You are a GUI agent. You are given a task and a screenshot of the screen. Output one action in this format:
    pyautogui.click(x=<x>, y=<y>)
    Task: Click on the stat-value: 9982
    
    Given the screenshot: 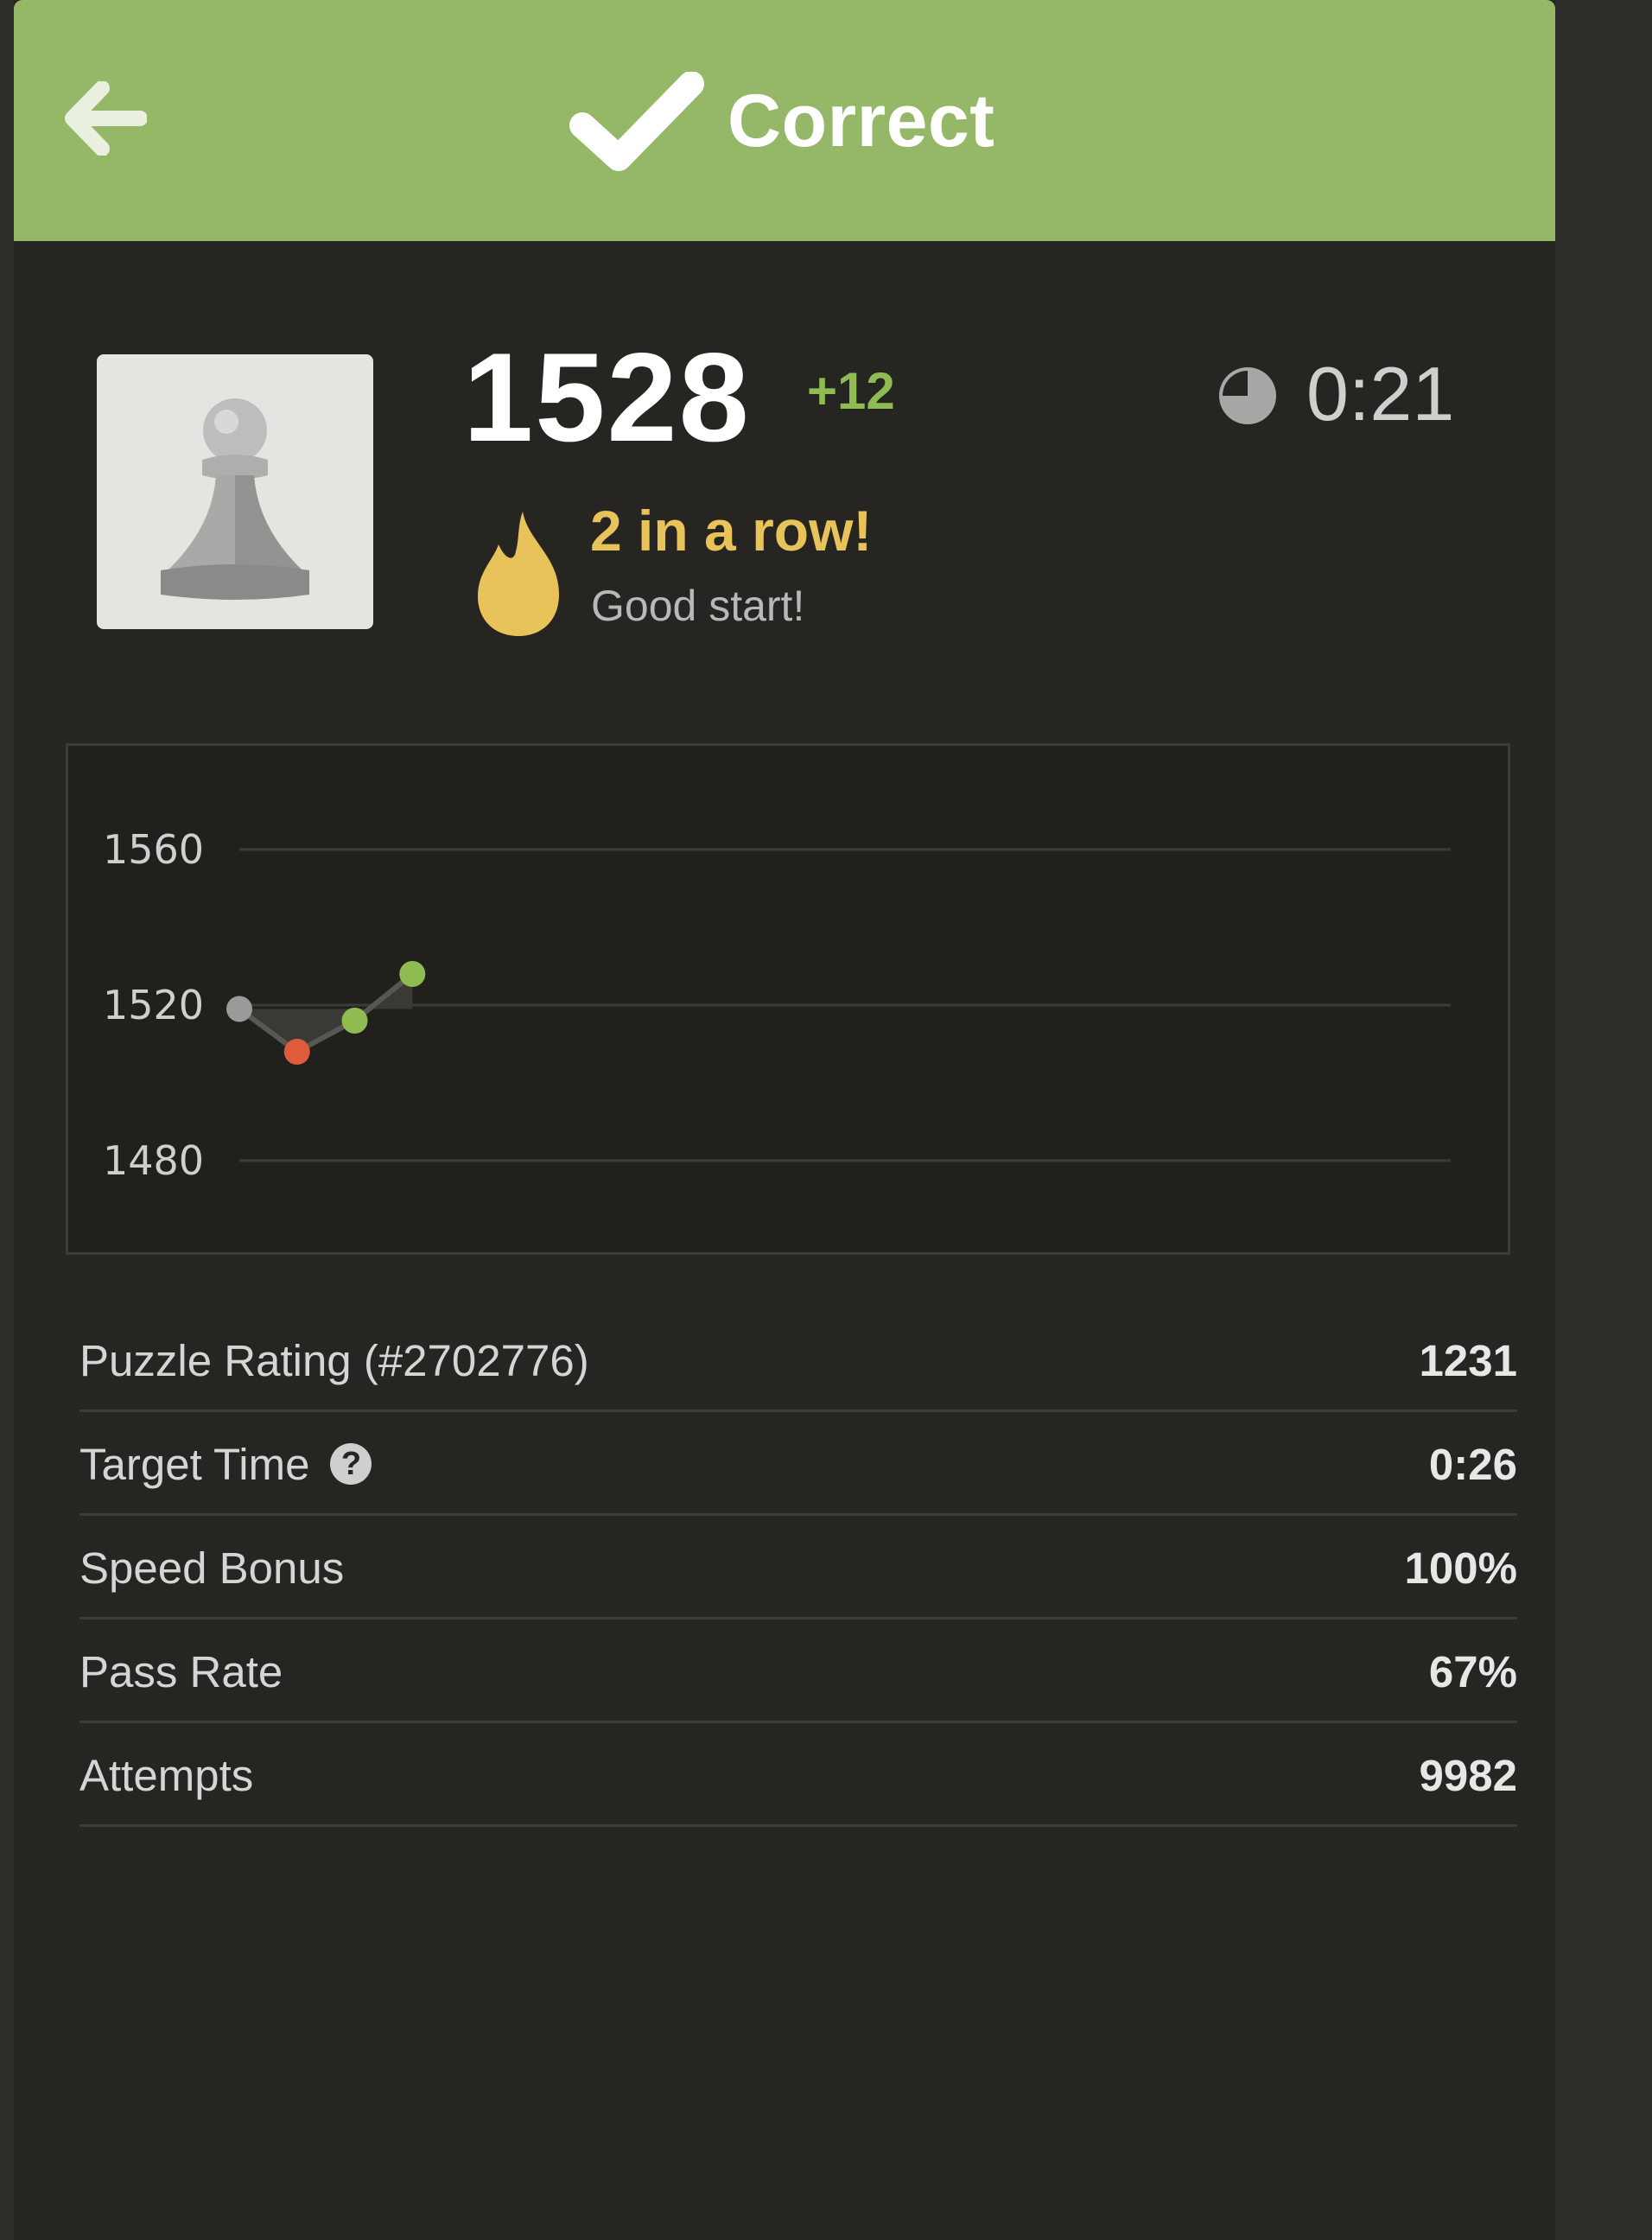 What is the action you would take?
    pyautogui.click(x=1468, y=1775)
    